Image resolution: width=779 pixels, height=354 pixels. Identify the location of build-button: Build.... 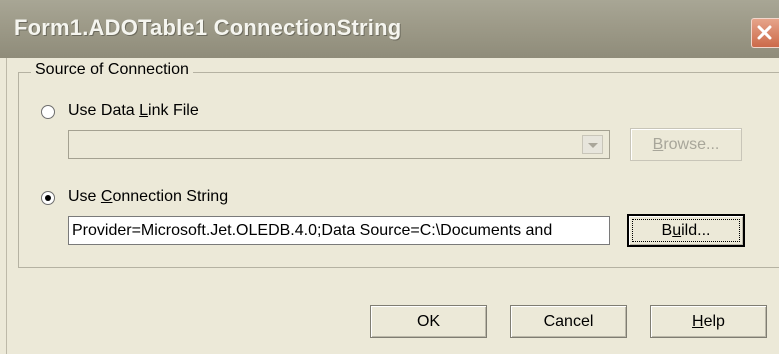
(686, 230).